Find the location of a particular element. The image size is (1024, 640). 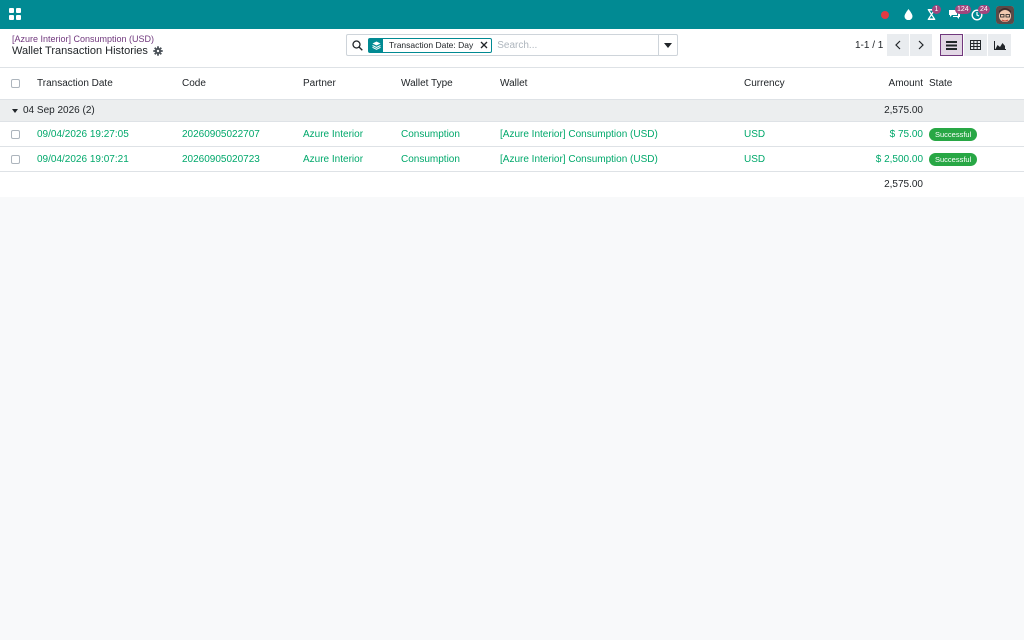

pager-next-button is located at coordinates (921, 45).